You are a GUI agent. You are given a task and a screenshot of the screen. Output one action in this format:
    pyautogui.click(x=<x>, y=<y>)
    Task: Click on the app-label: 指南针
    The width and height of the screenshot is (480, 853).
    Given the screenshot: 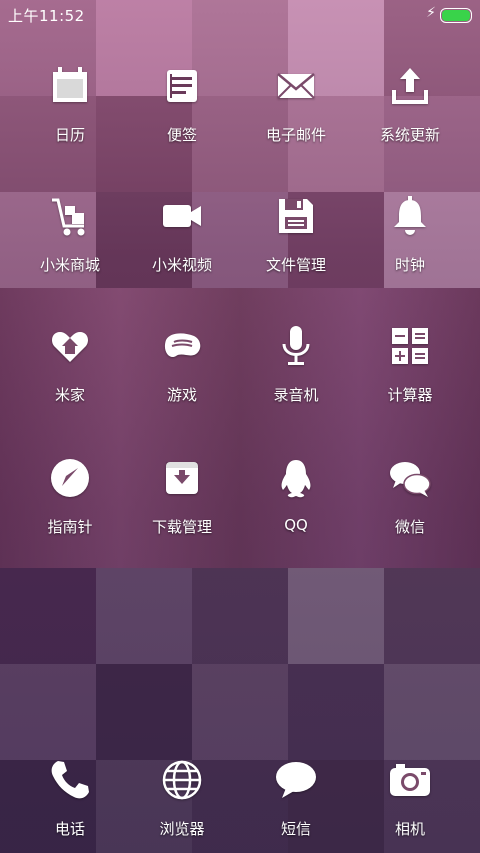 What is the action you would take?
    pyautogui.click(x=70, y=527)
    